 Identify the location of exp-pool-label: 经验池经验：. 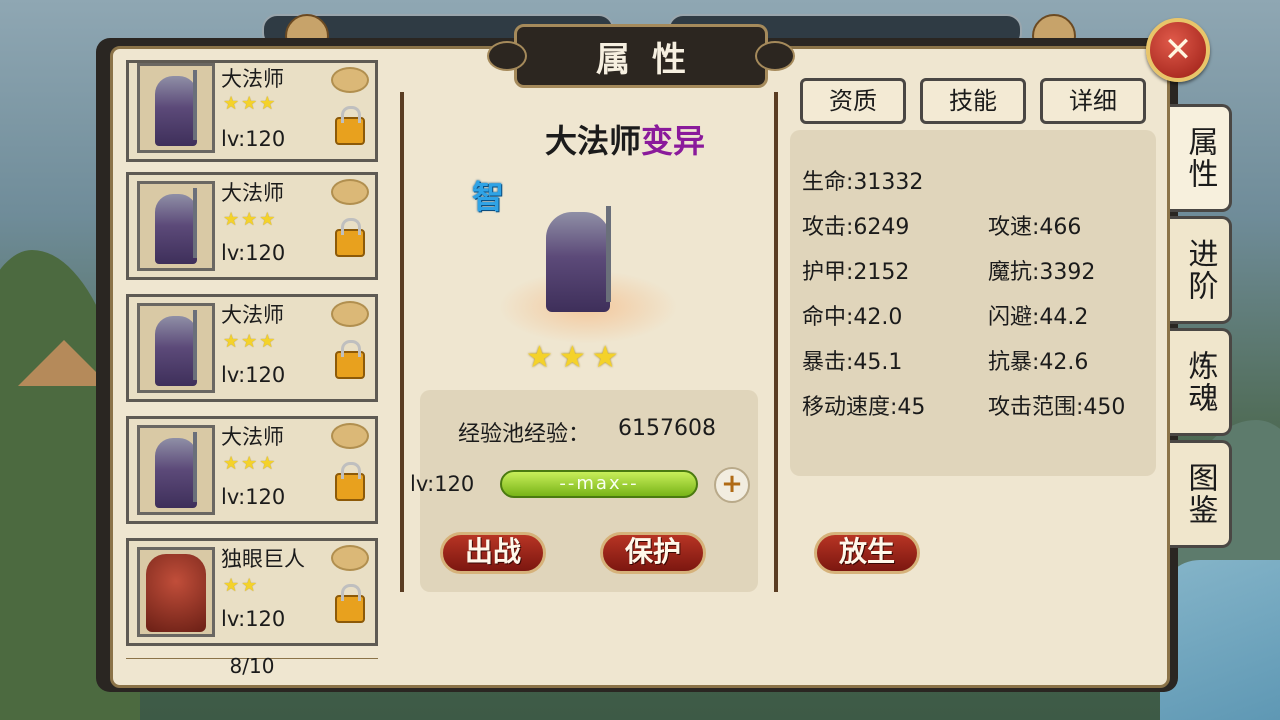
(524, 434).